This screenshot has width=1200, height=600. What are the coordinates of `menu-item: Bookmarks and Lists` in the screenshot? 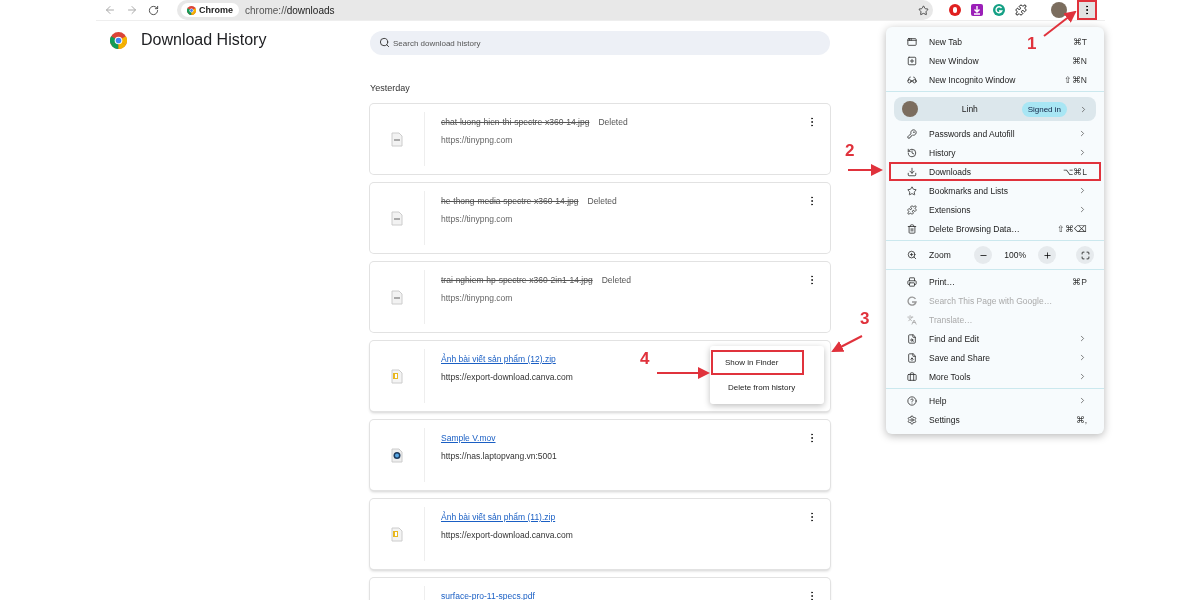 It's located at (995, 190).